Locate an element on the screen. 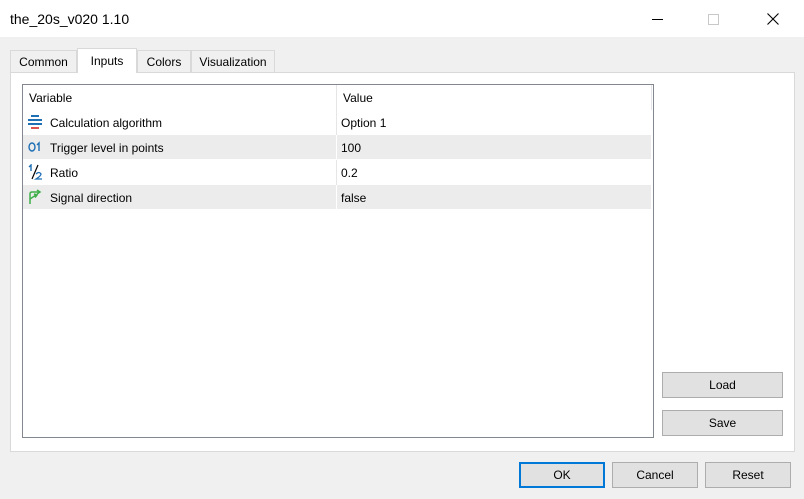  header-variable: Variable is located at coordinates (50, 98).